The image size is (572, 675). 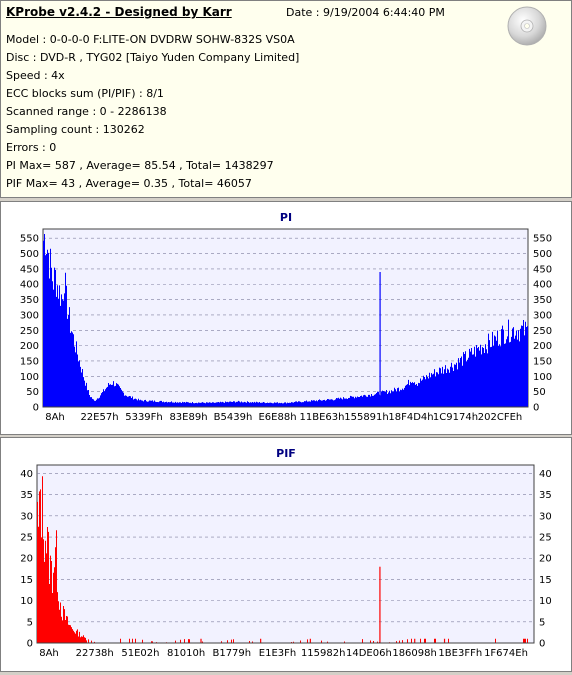 I want to click on y-tick-label-left: 50, so click(x=32, y=392).